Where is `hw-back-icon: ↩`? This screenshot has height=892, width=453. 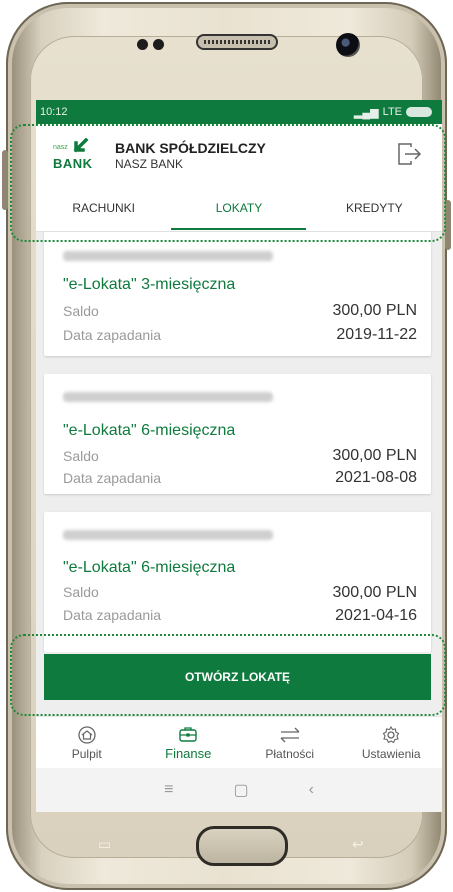 hw-back-icon: ↩ is located at coordinates (358, 844).